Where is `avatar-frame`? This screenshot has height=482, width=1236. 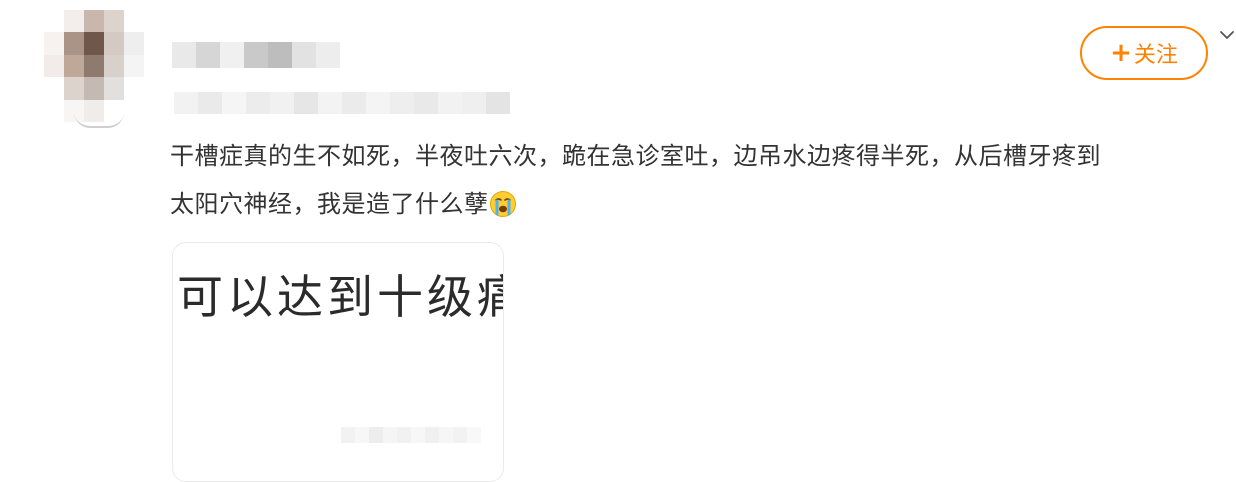 avatar-frame is located at coordinates (99, 120).